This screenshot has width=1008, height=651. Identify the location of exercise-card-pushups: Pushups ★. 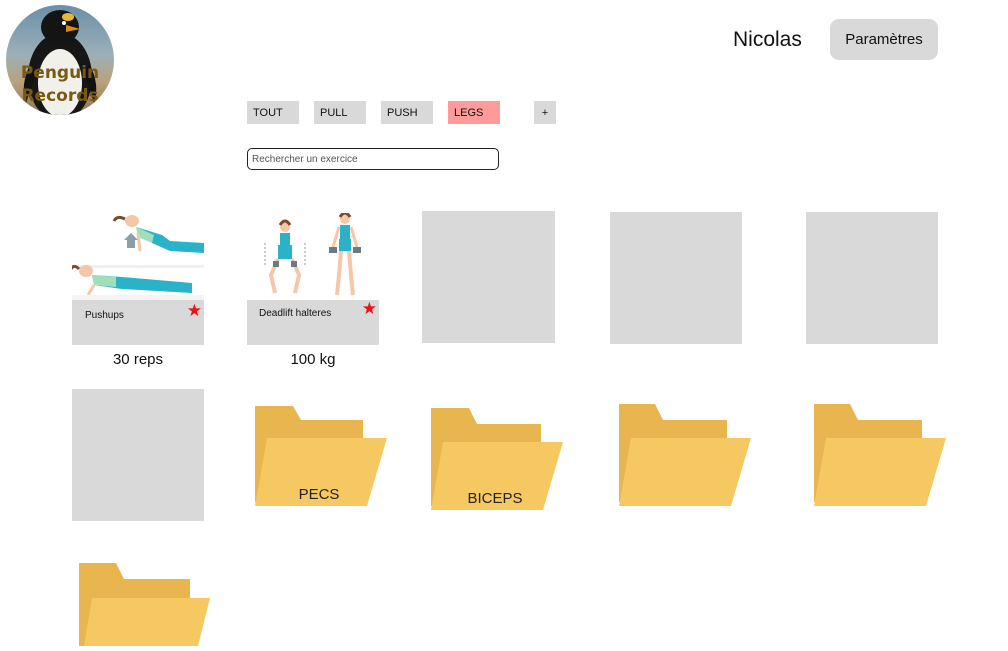
(138, 279).